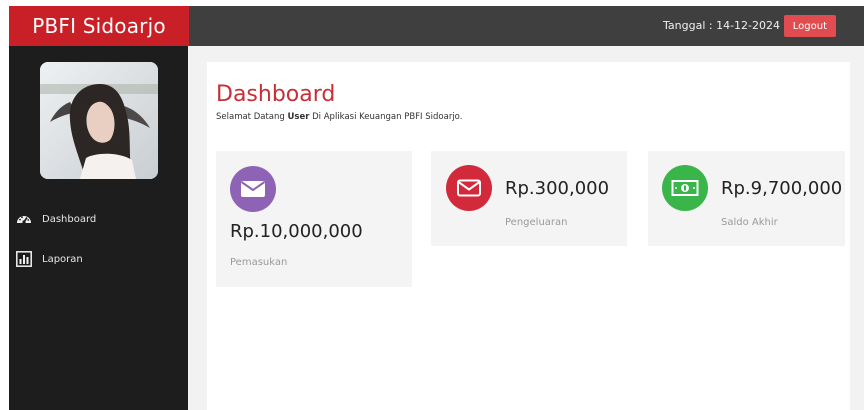 The height and width of the screenshot is (410, 868). What do you see at coordinates (314, 219) in the screenshot?
I see `card-pemasukan: Rp.10,000,000 Pemasukan` at bounding box center [314, 219].